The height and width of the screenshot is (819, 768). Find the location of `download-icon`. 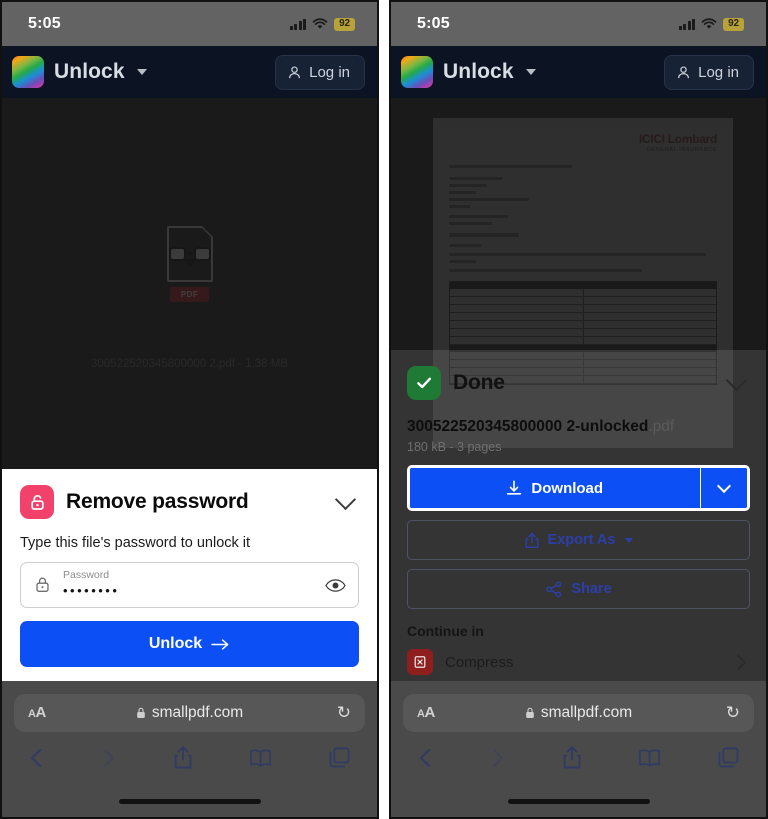

download-icon is located at coordinates (514, 487).